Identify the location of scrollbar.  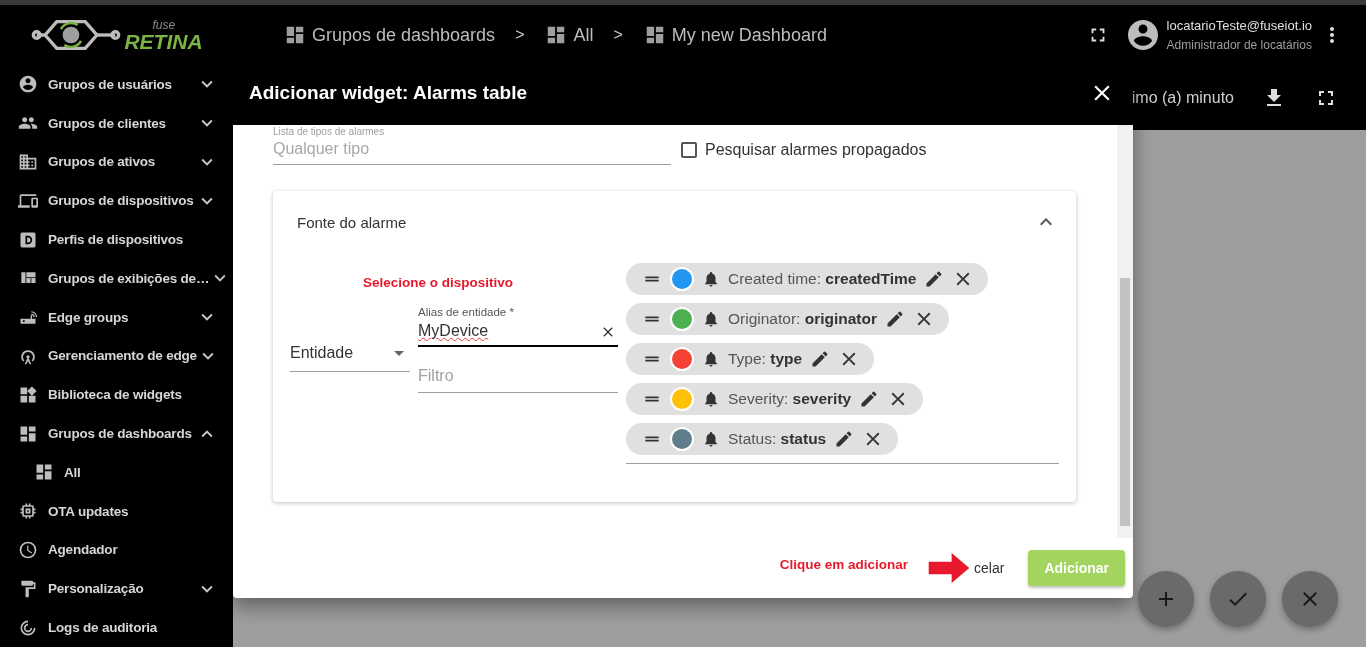
(1125, 331).